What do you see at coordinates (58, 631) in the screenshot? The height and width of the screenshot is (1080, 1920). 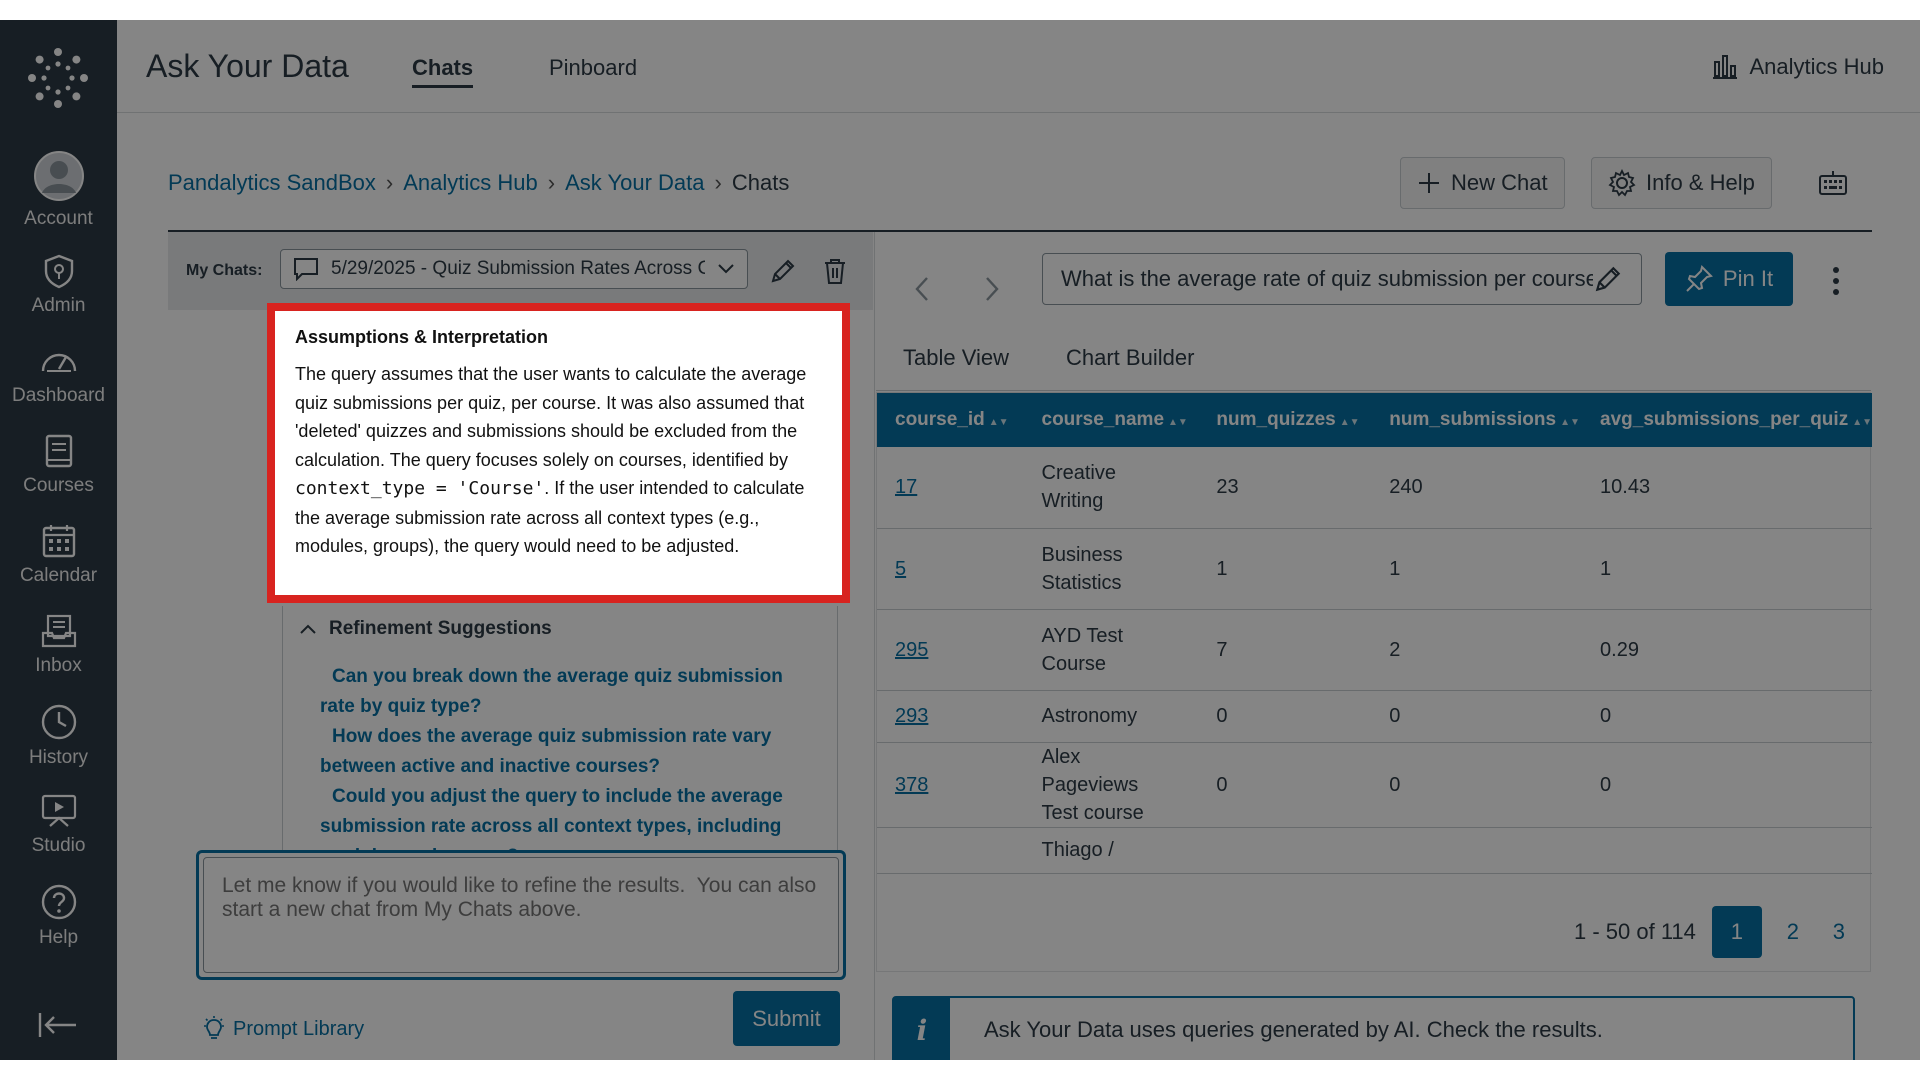 I see `inbox-icon` at bounding box center [58, 631].